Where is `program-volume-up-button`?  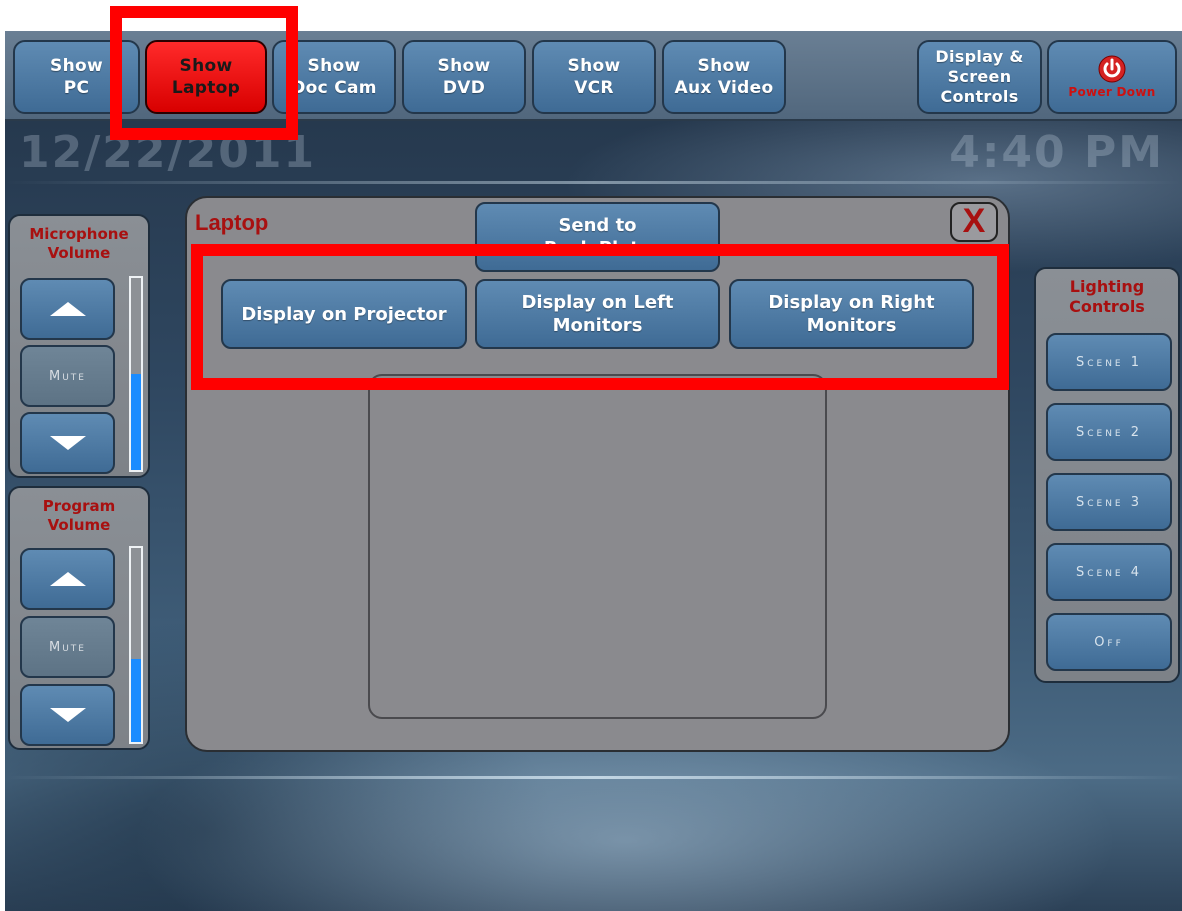
program-volume-up-button is located at coordinates (67, 579).